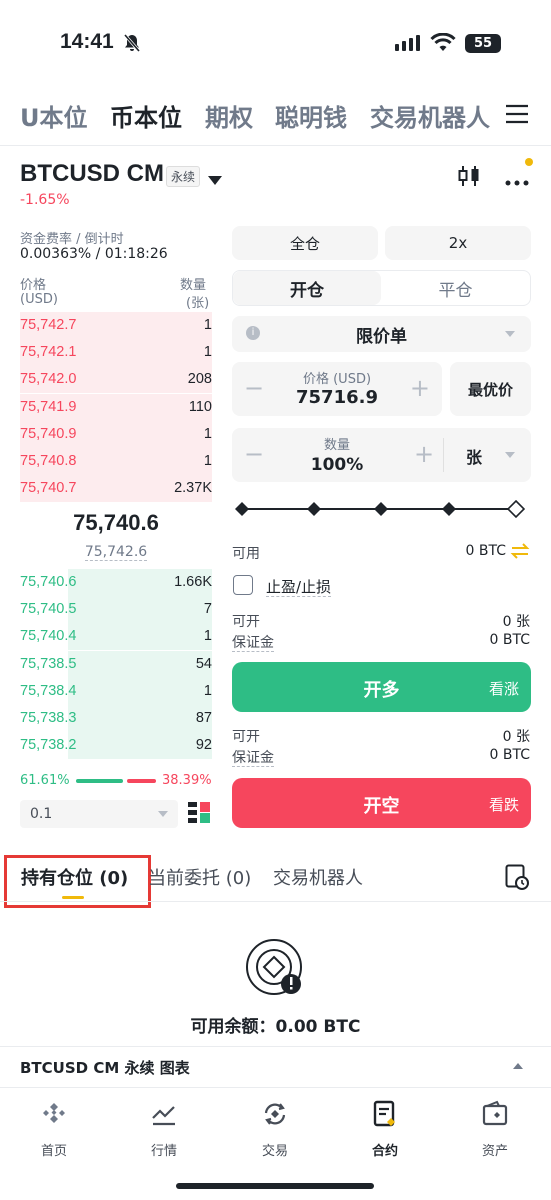 The width and height of the screenshot is (551, 1200). Describe the element at coordinates (275, 1129) in the screenshot. I see `nav-trade: 交易` at that location.